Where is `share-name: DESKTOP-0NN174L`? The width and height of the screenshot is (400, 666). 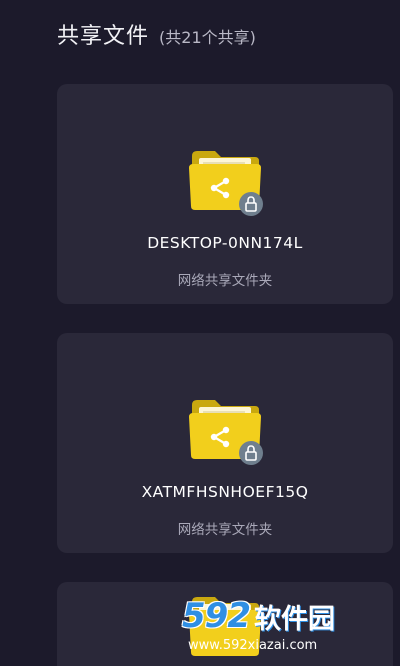 share-name: DESKTOP-0NN174L is located at coordinates (225, 243).